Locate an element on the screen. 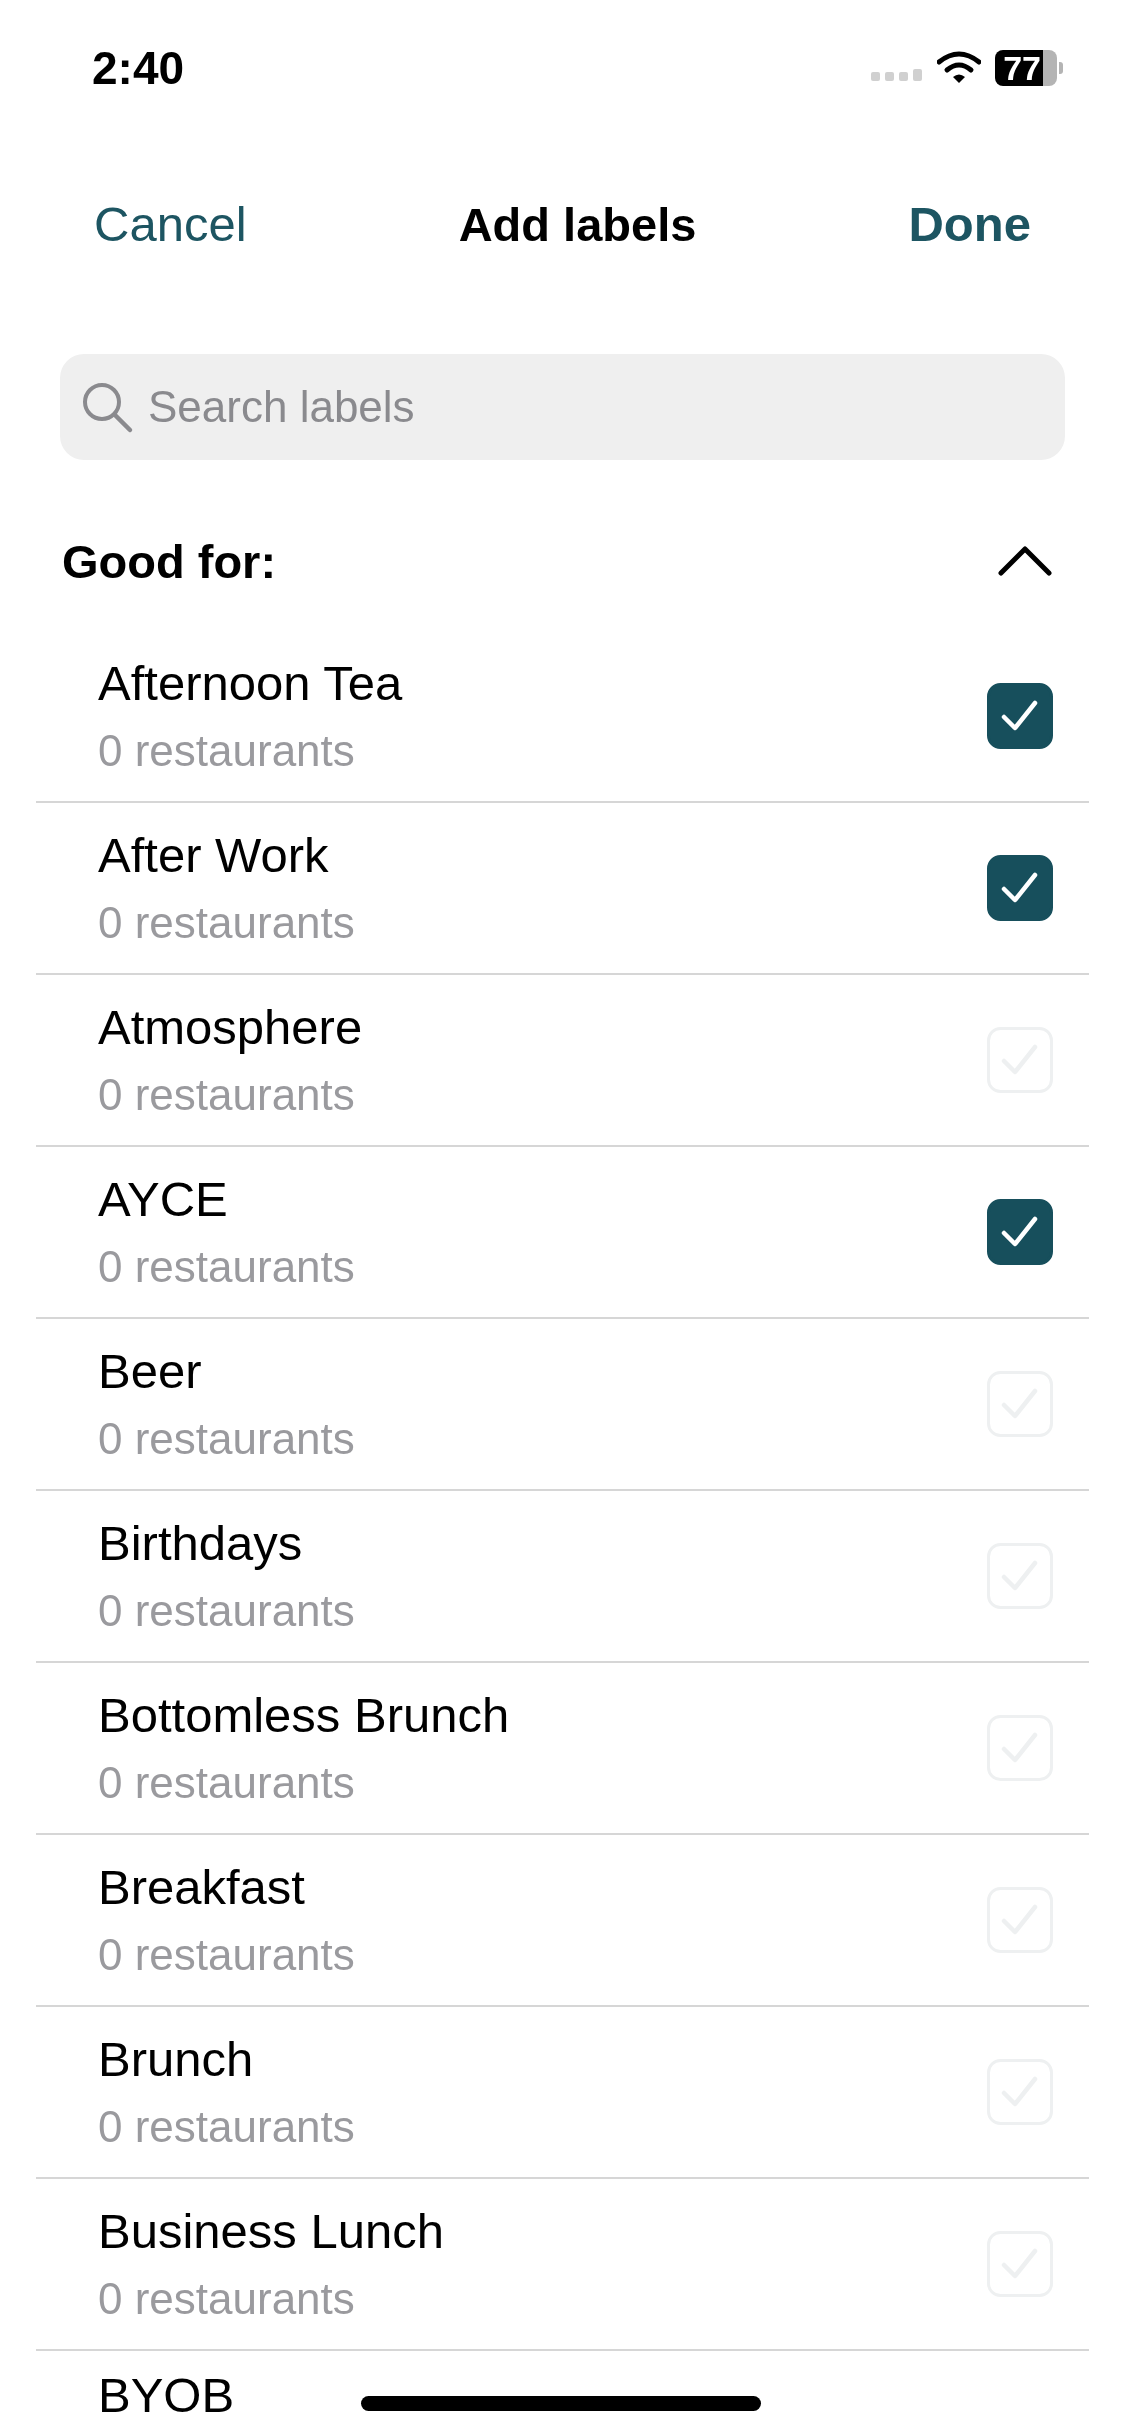 The image size is (1125, 2436). label-name: After Work is located at coordinates (226, 855).